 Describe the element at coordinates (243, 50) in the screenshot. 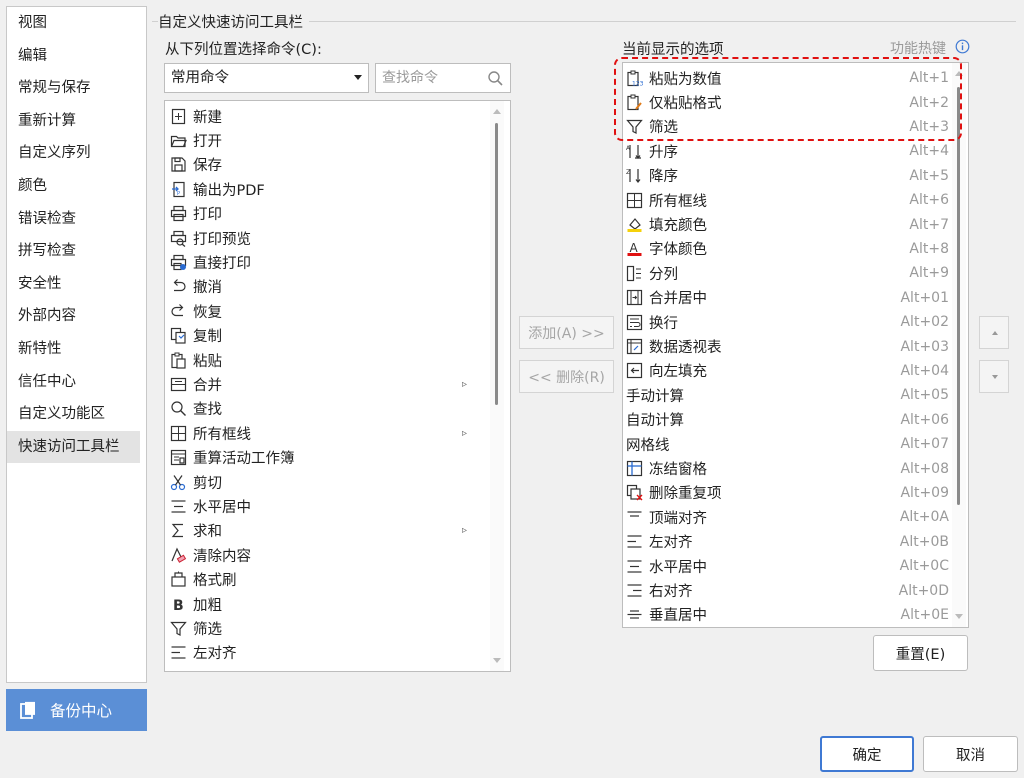

I see `choose-commands-label: 从下列位置选择命令(C):` at that location.